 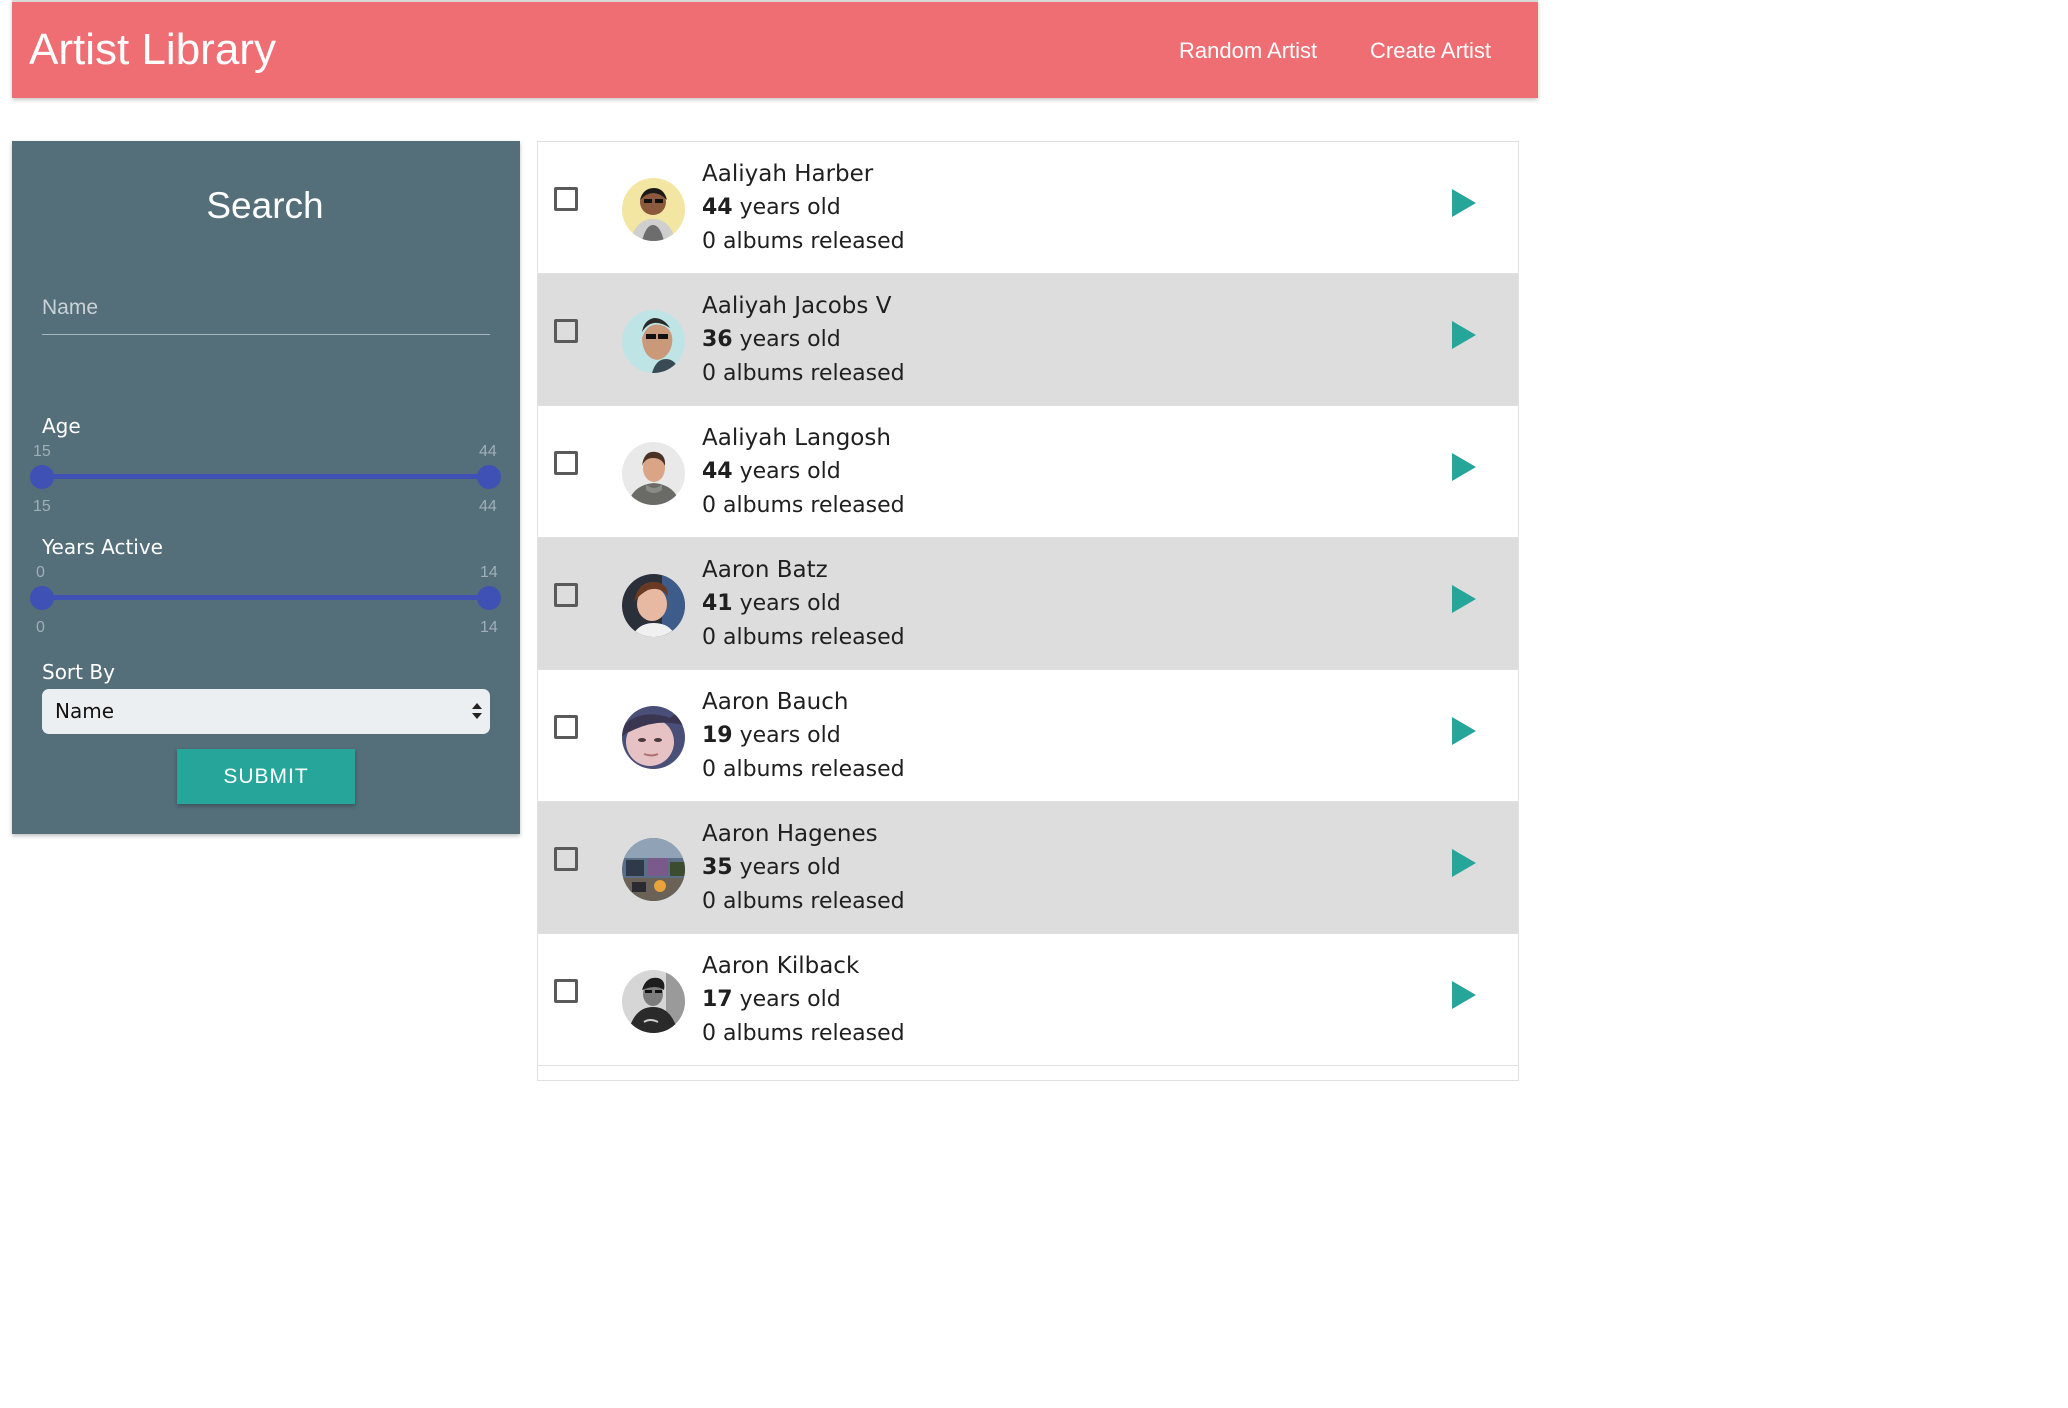 What do you see at coordinates (85, 711) in the screenshot?
I see `sort-by-selected-value: Name` at bounding box center [85, 711].